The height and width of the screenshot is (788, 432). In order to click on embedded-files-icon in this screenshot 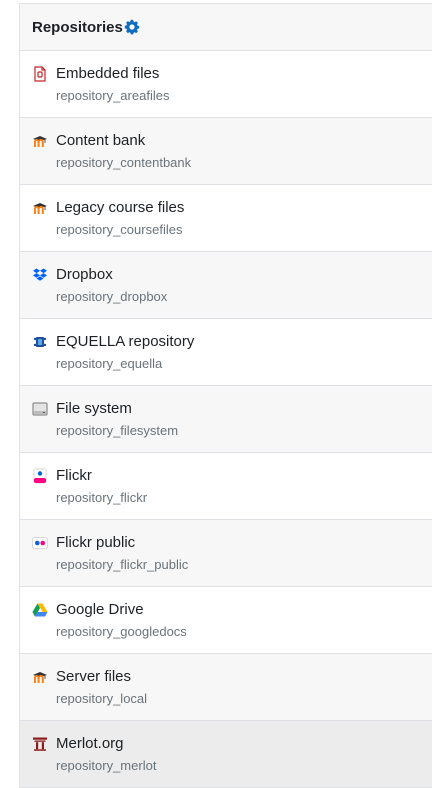, I will do `click(40, 74)`.